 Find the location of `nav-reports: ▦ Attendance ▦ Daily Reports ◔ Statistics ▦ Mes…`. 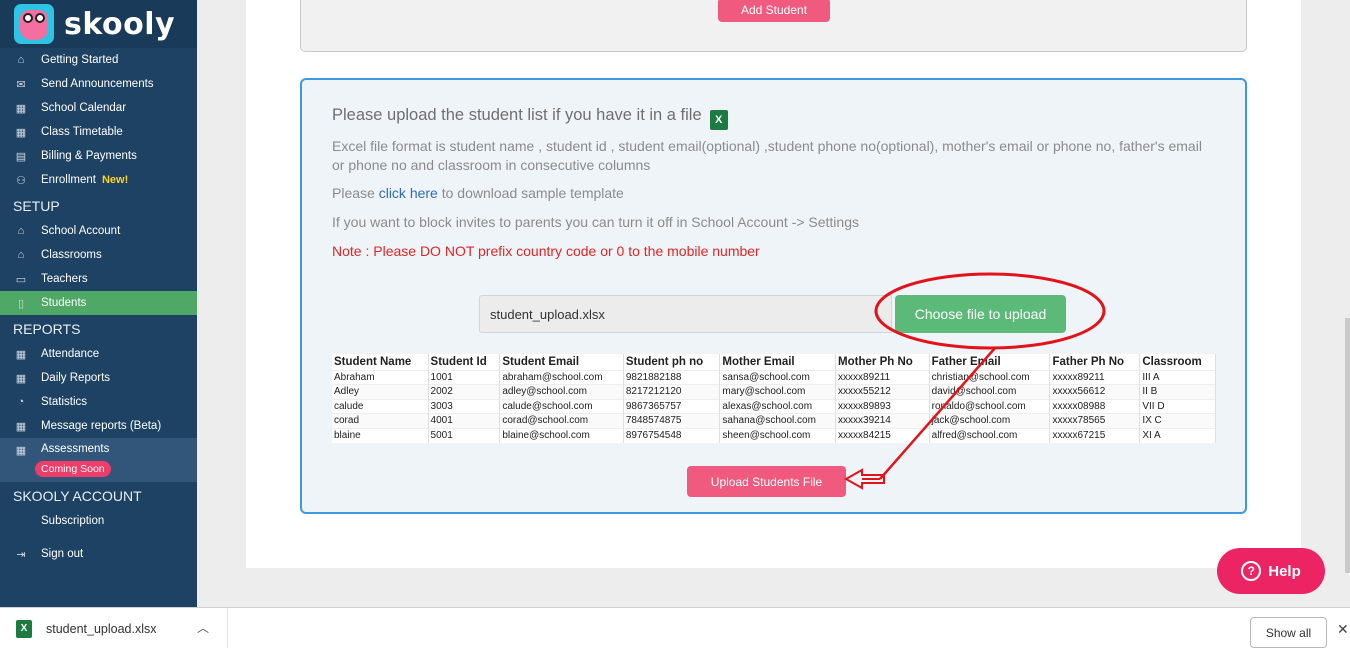

nav-reports: ▦ Attendance ▦ Daily Reports ◔ Statistics ▦ Mes… is located at coordinates (98, 412).